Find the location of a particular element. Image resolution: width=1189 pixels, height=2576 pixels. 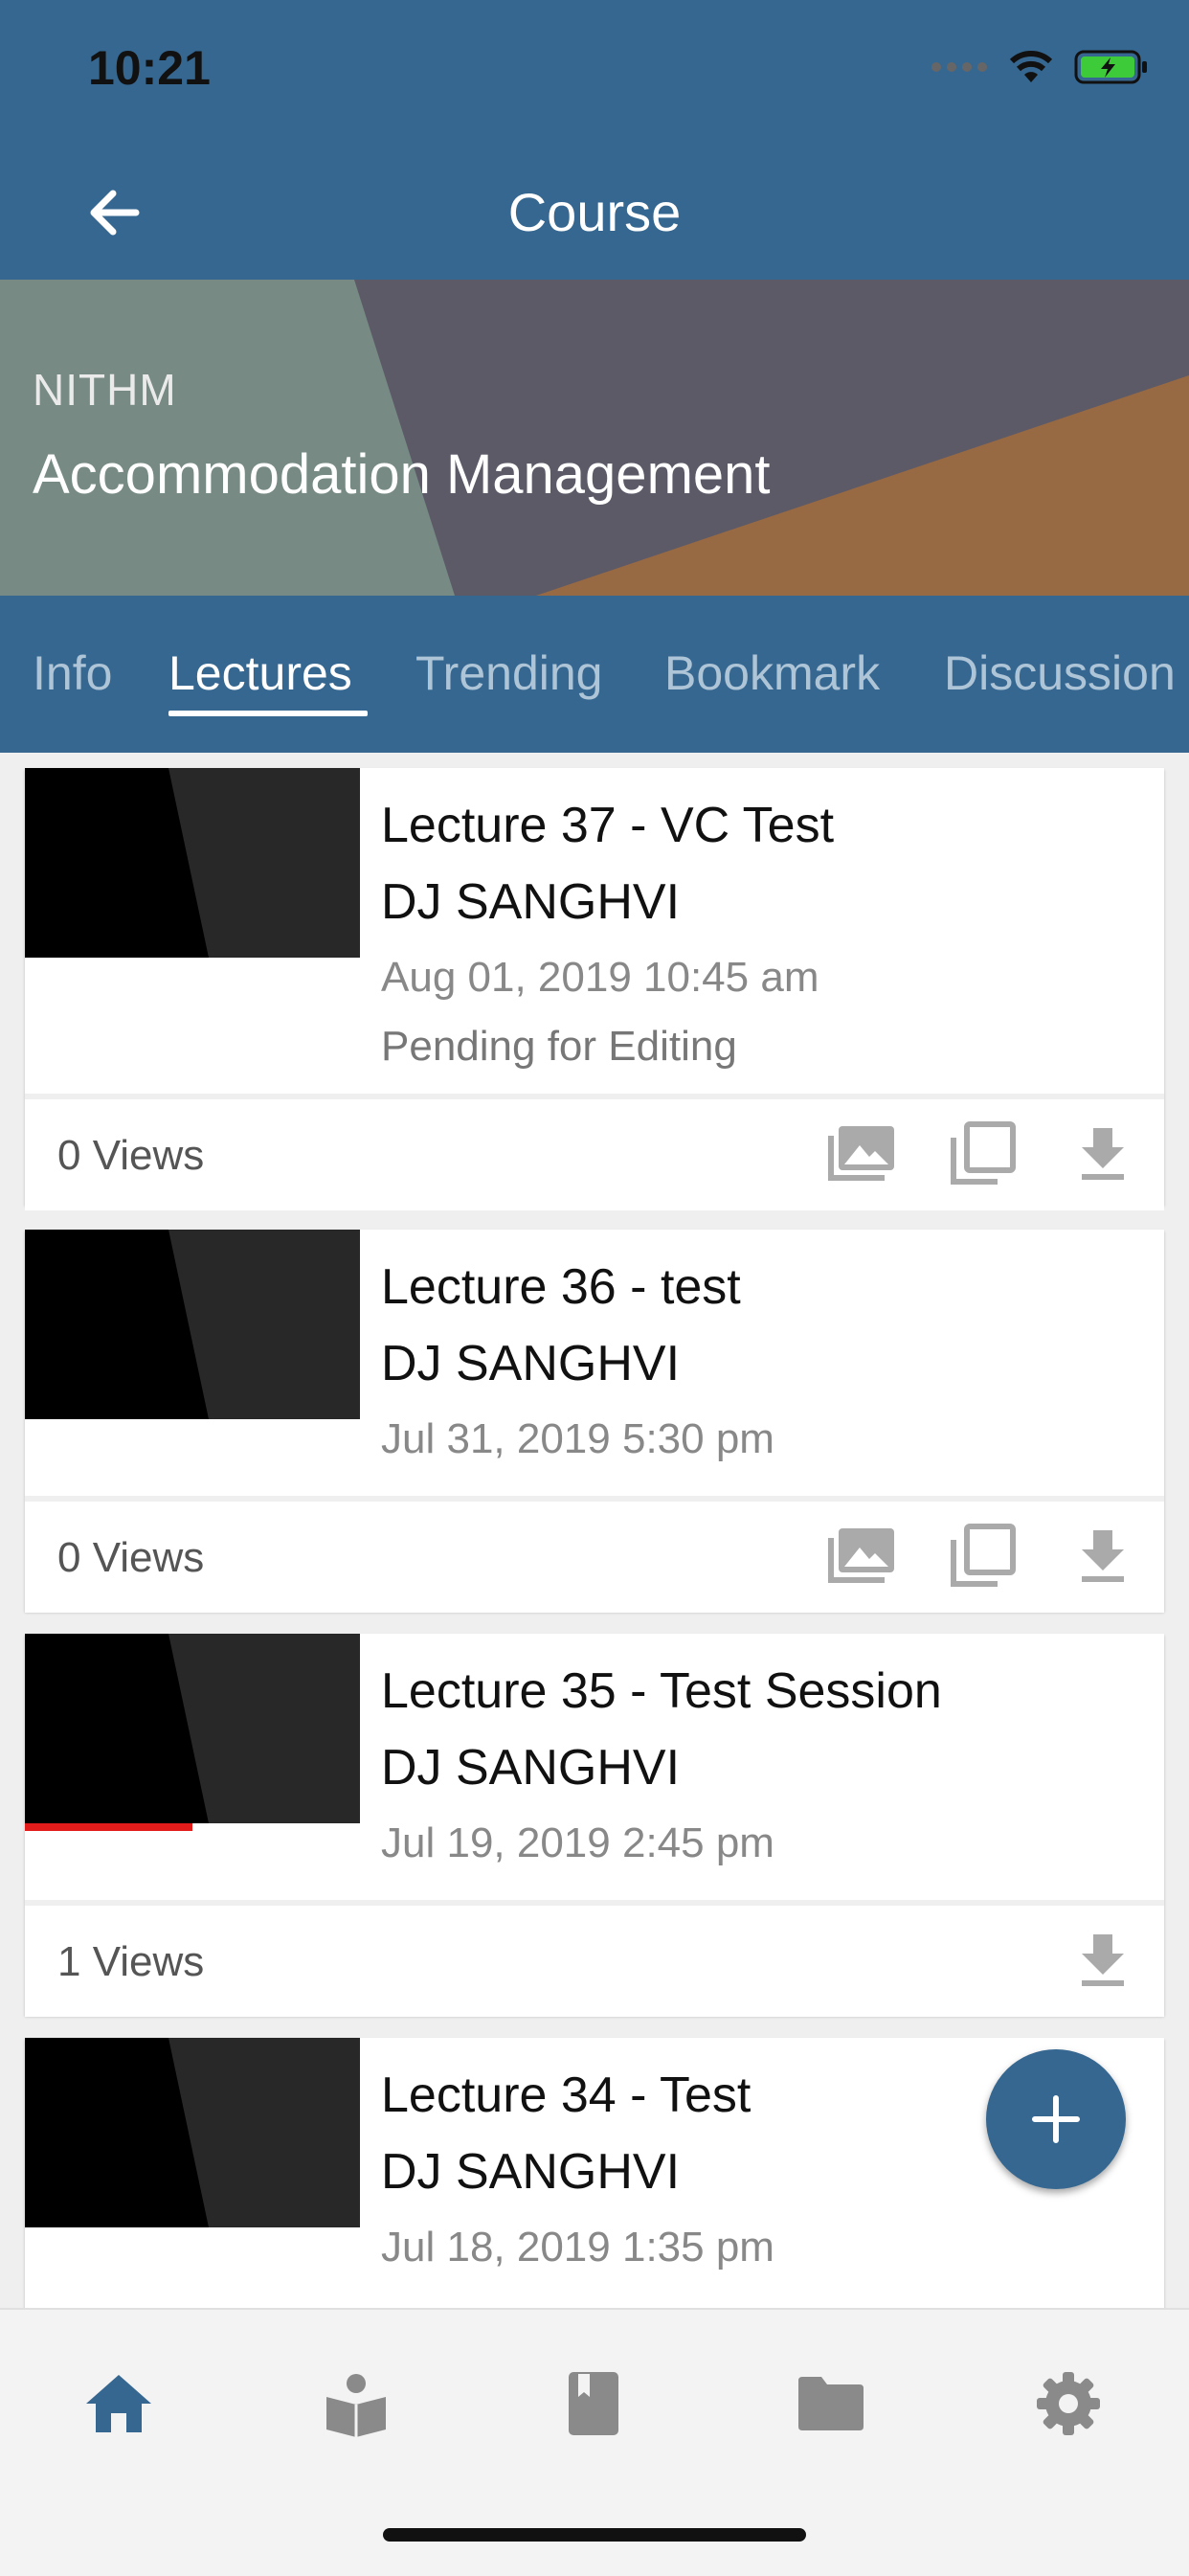

add-lecture-button is located at coordinates (1056, 2119).